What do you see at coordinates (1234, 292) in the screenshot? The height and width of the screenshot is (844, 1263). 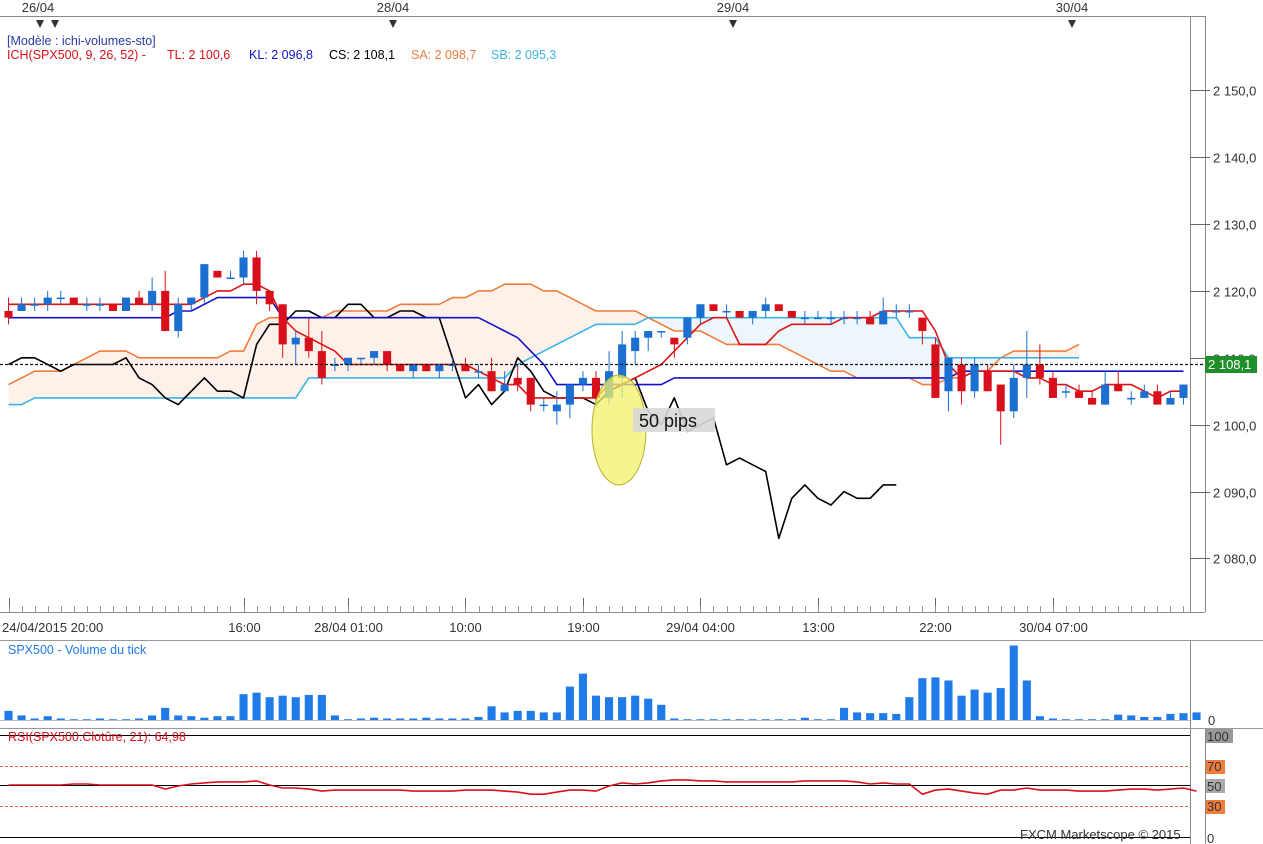 I see `price-tick-label: 2 120,0` at bounding box center [1234, 292].